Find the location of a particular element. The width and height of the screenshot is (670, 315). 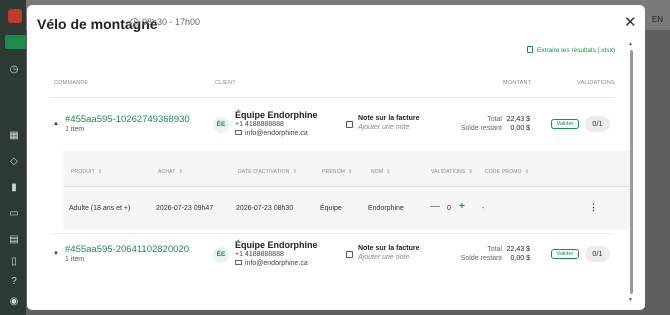

order-id-link: #455aa595-10262749368930 is located at coordinates (127, 119).